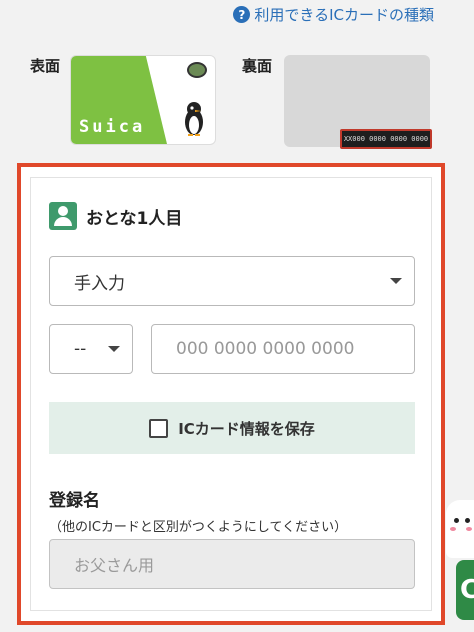  I want to click on save-card-info-checkbox, so click(159, 428).